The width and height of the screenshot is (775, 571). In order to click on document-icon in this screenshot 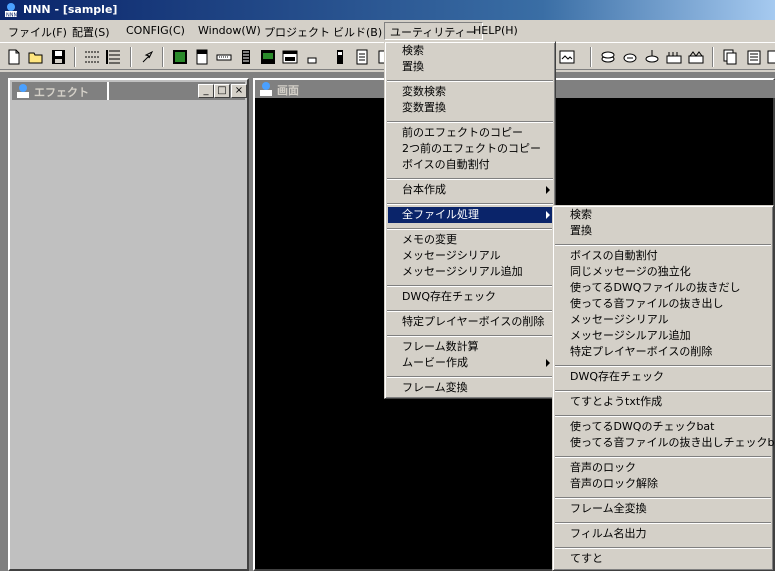, I will do `click(362, 57)`.